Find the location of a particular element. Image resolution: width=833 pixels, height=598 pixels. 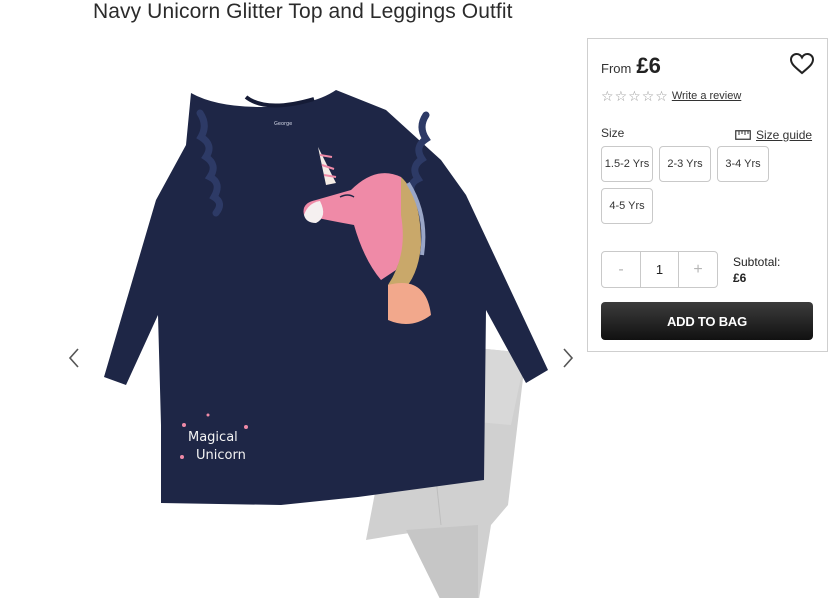

size-option-2-3: 2-3 Yrs is located at coordinates (685, 164).